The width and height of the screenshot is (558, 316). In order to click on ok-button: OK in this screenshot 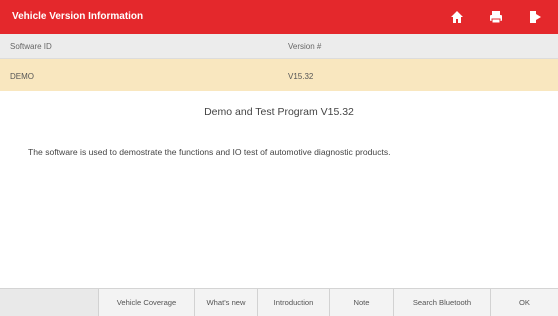, I will do `click(524, 302)`.